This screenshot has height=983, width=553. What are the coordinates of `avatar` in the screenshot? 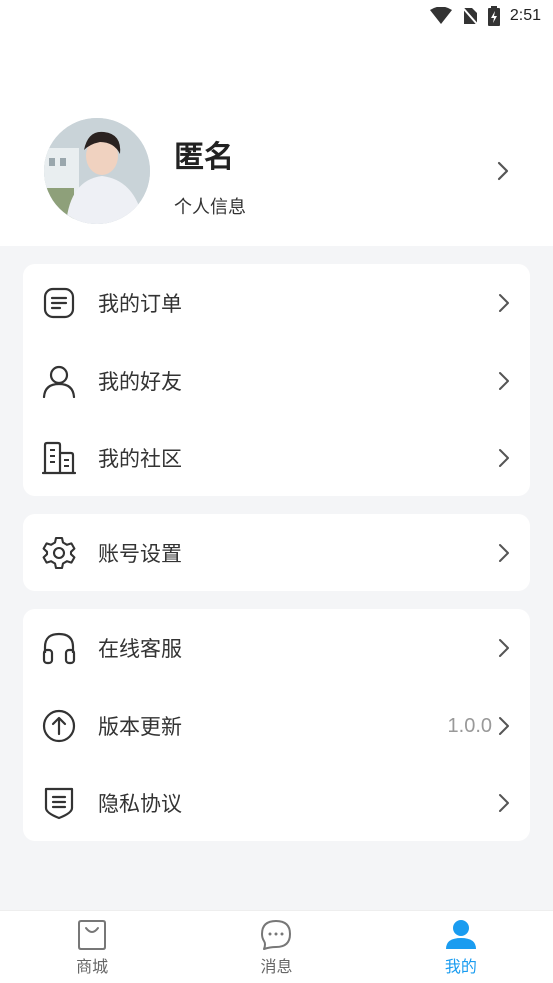 It's located at (97, 171).